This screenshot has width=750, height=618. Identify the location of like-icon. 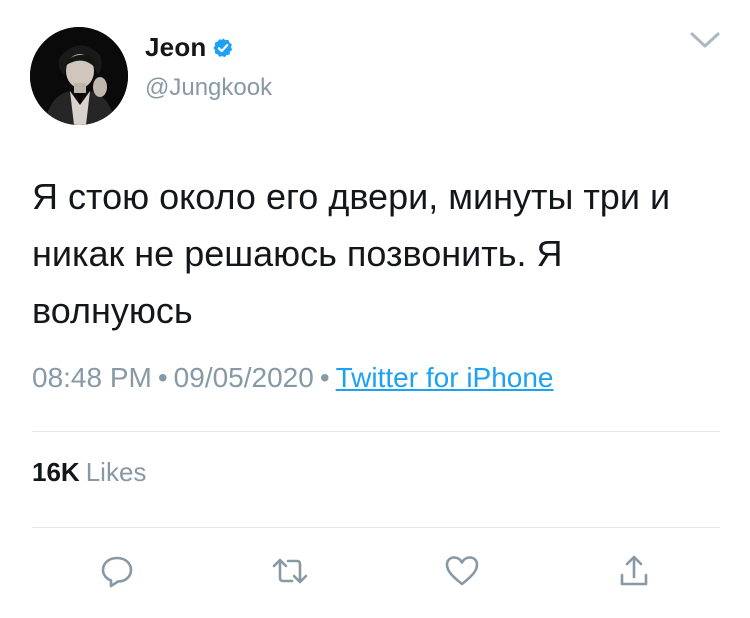
(462, 571).